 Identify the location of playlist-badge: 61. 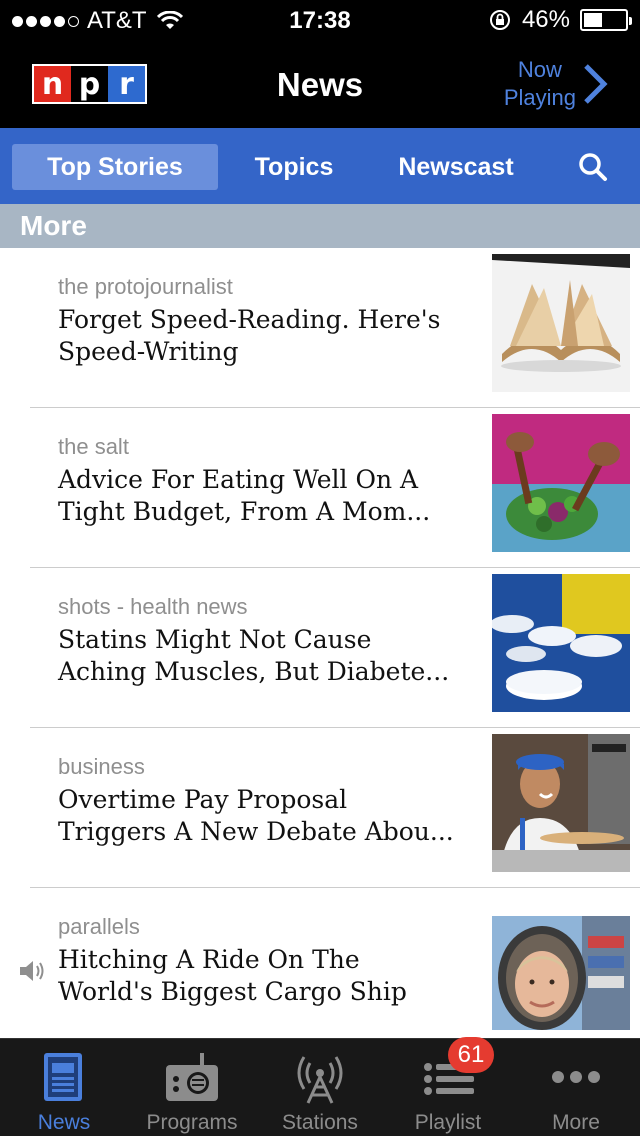
(471, 1055).